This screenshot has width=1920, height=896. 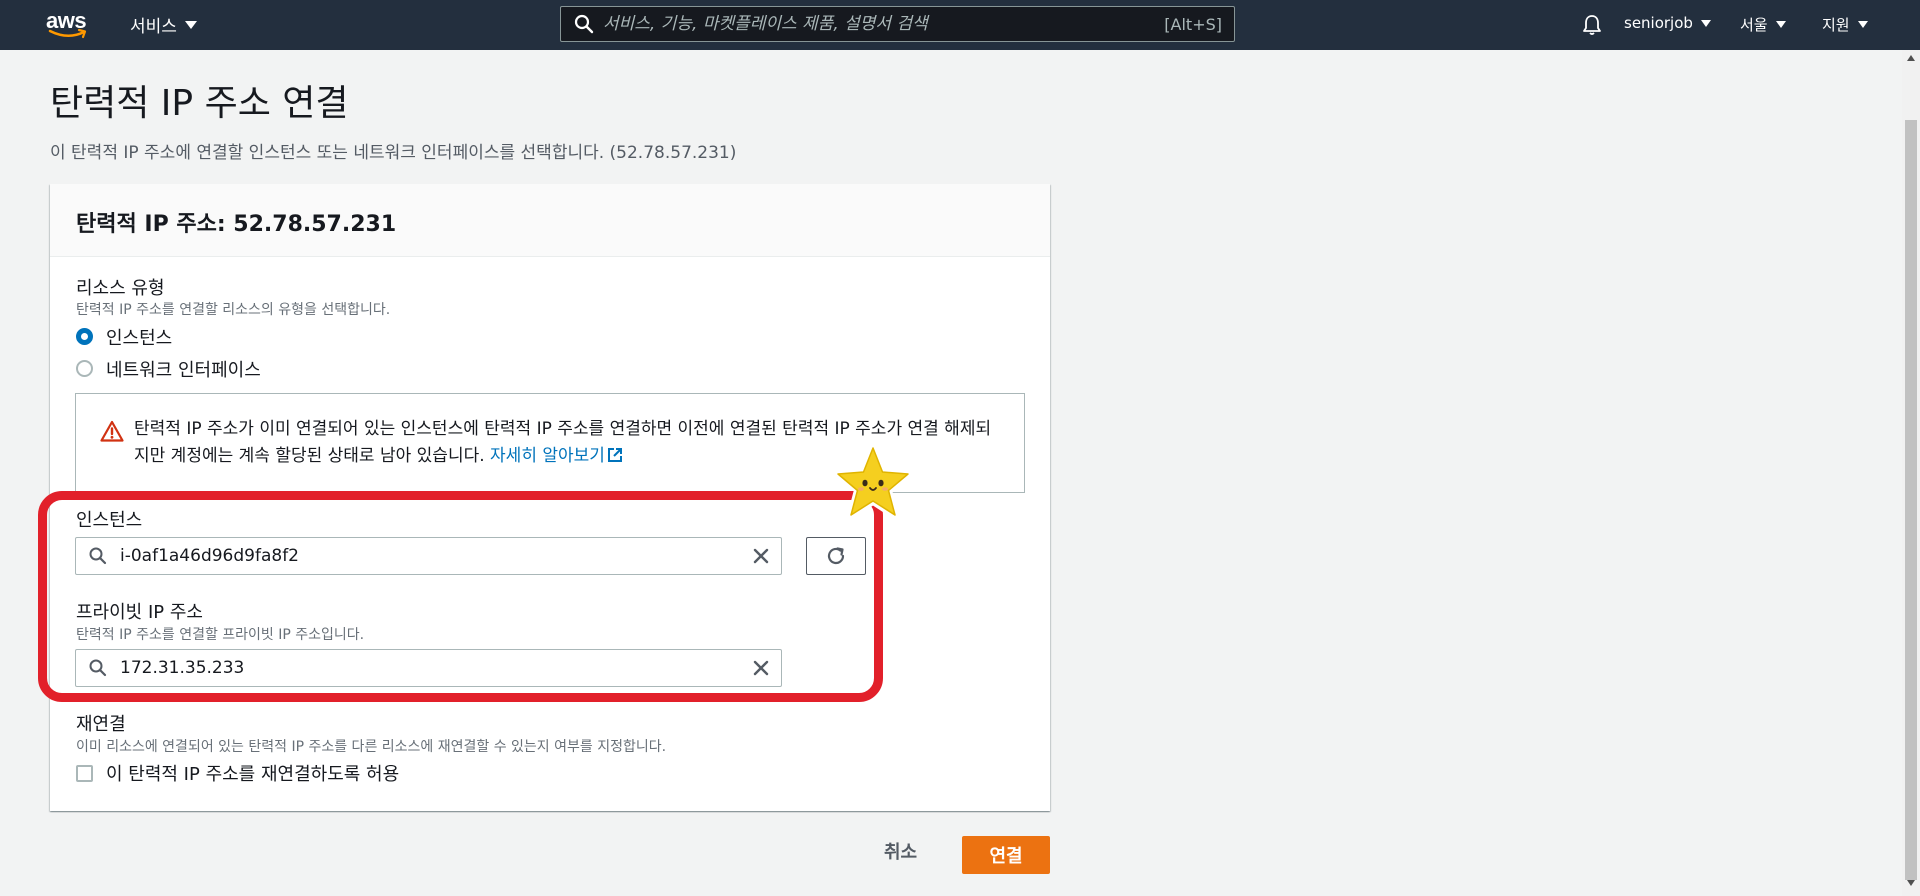 I want to click on resource-type-description: 탄력적 IP 주소를 연결할 리소스의 유형을 선택합니다., so click(x=233, y=310).